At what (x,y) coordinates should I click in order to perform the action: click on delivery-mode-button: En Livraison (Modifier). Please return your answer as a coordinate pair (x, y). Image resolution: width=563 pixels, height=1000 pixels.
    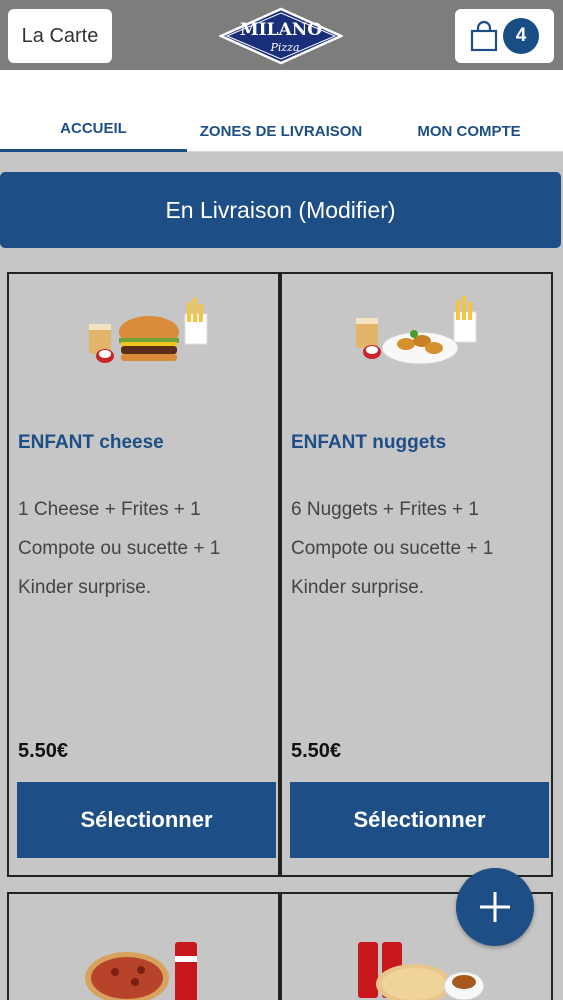
    Looking at the image, I should click on (280, 210).